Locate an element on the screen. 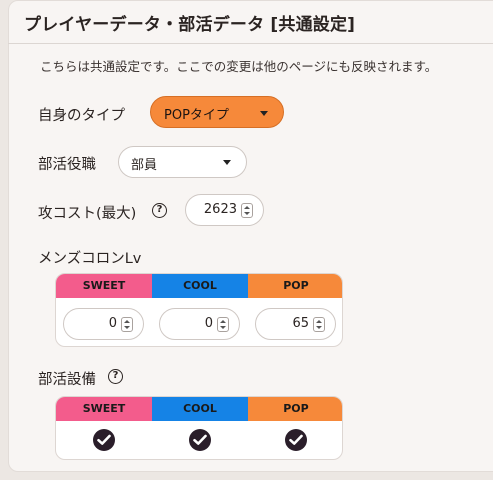 This screenshot has width=493, height=480. club-equipment-grid: SWEET COOL POP is located at coordinates (199, 428).